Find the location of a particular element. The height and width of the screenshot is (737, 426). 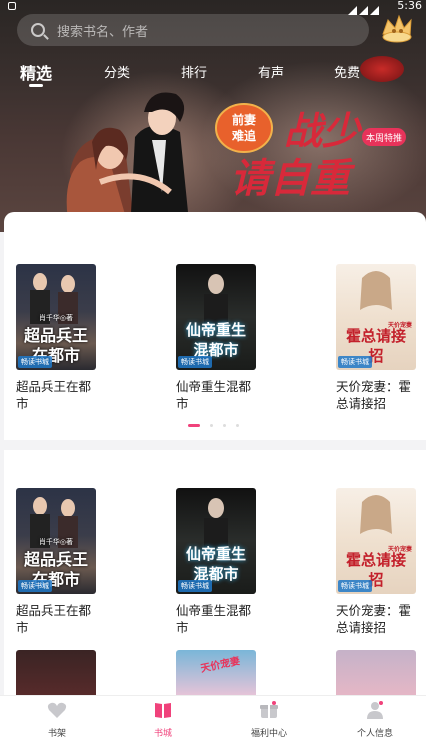

nav-label: 个人信息 is located at coordinates (374, 733).